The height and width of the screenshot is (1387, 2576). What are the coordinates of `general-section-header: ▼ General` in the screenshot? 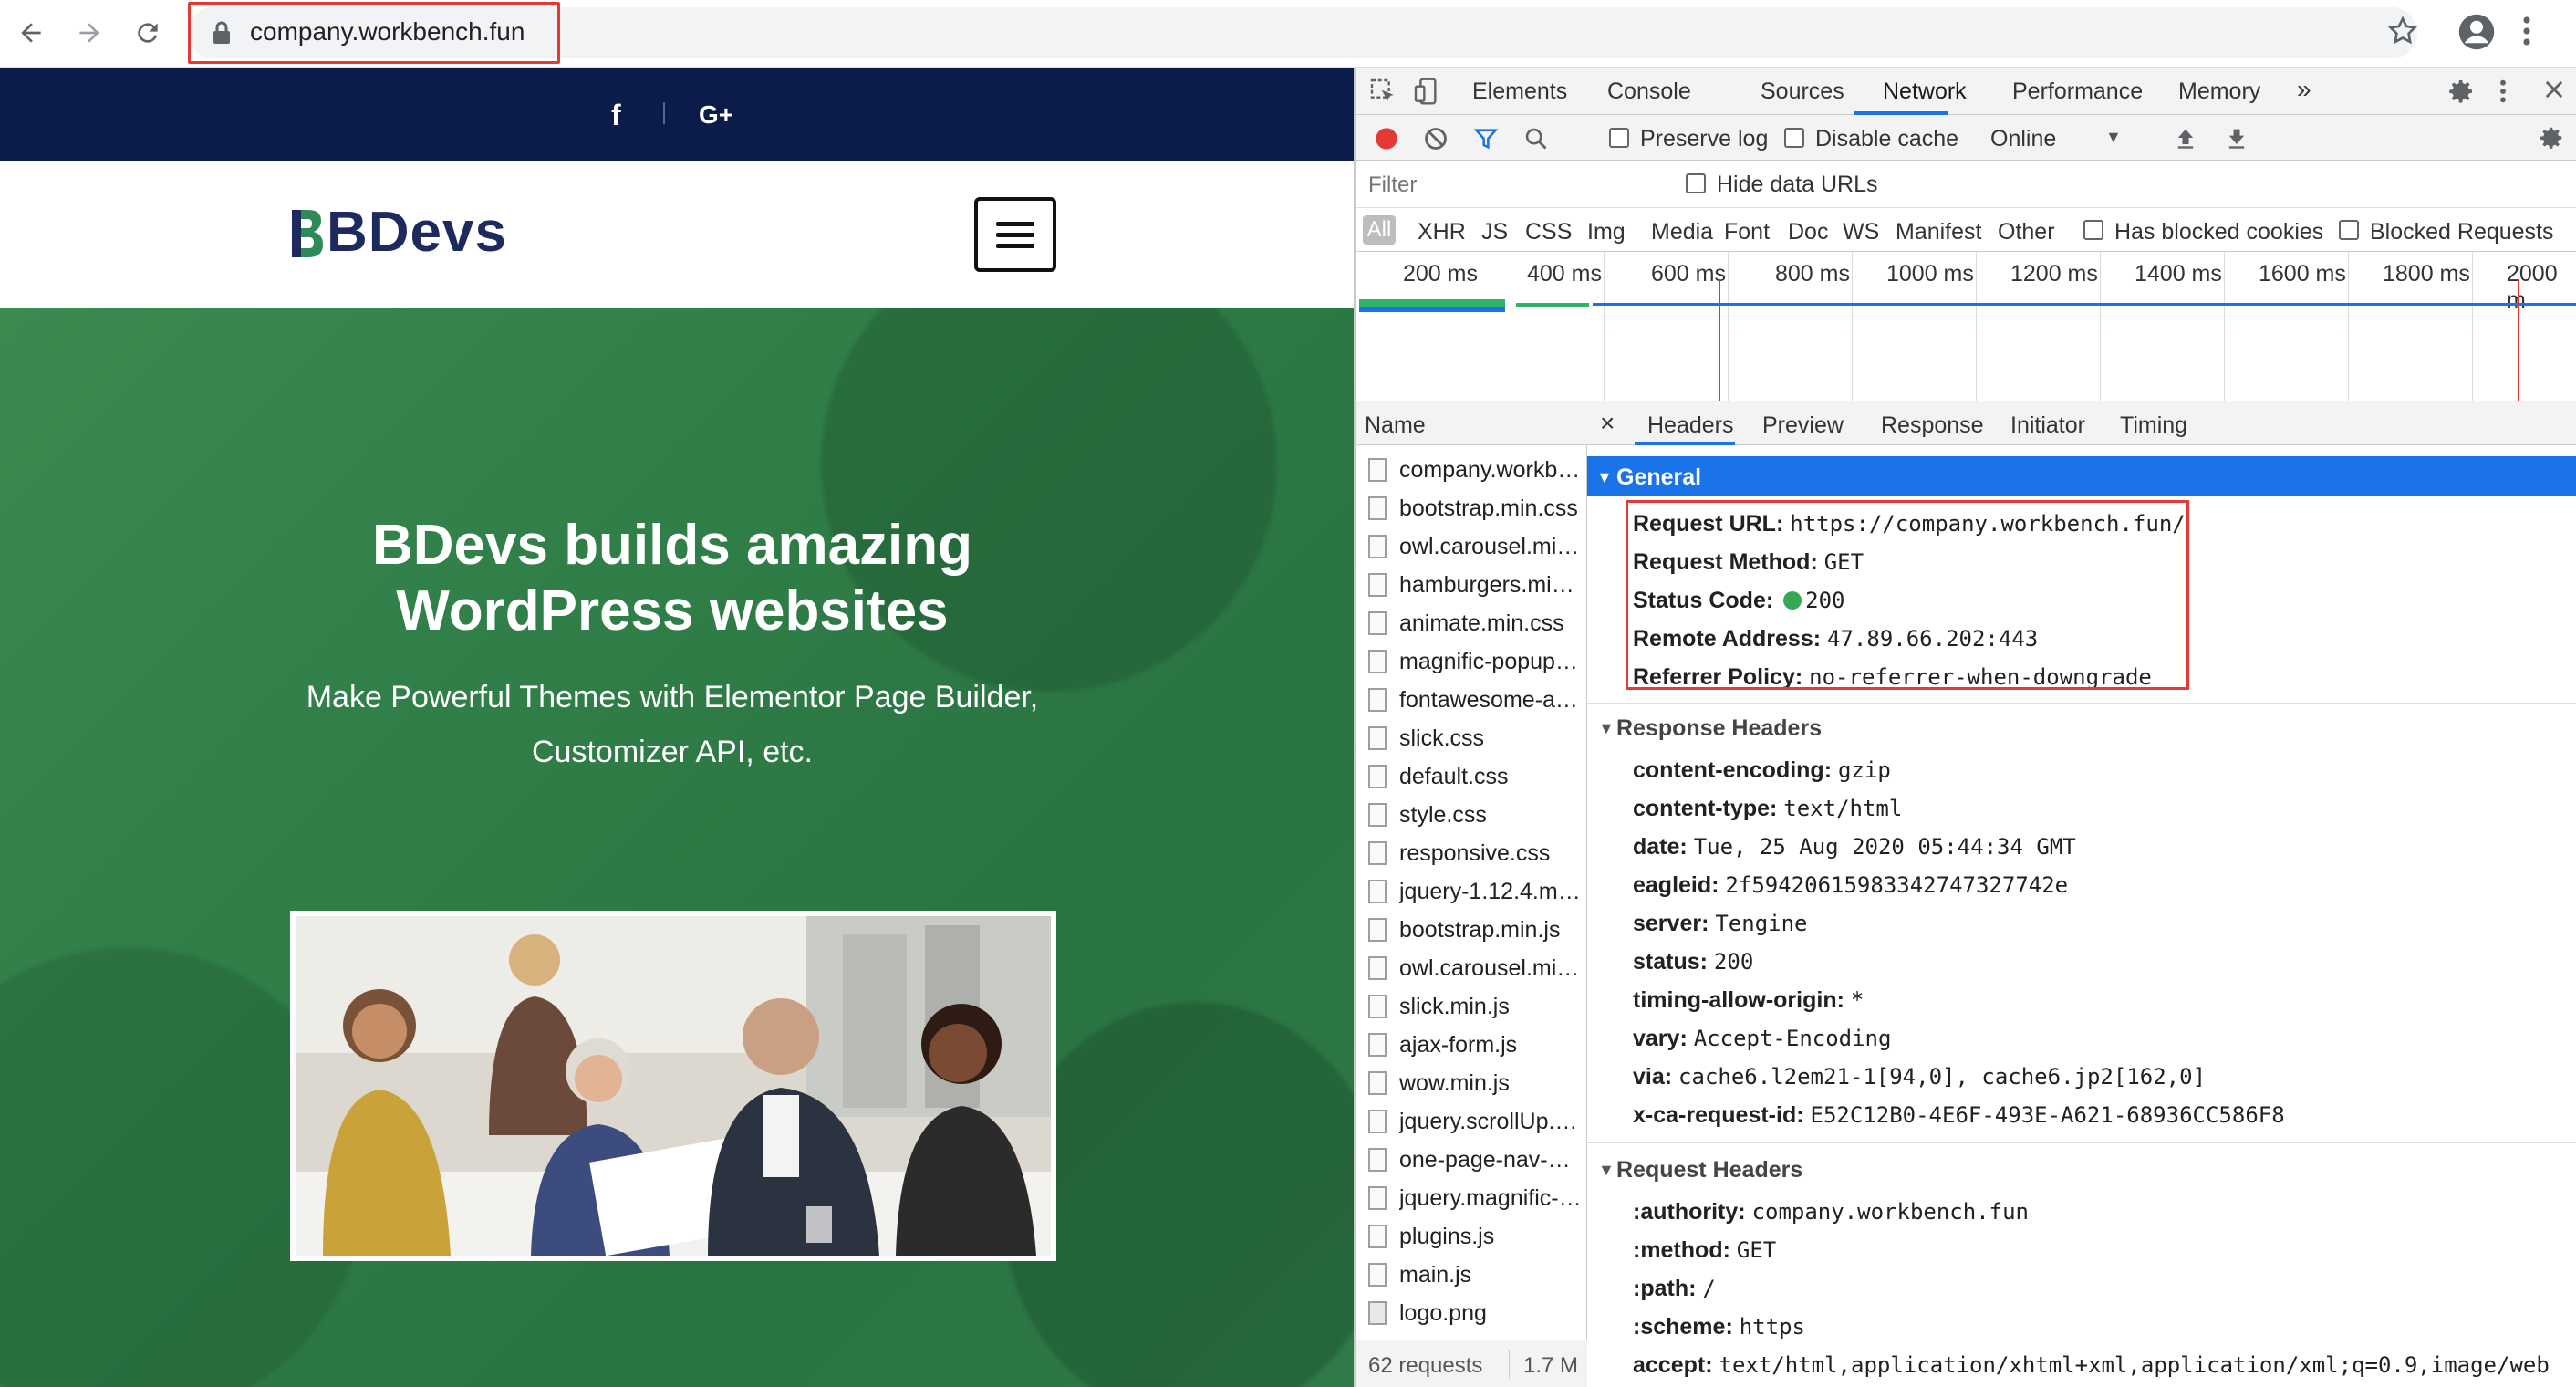 It's located at (2081, 476).